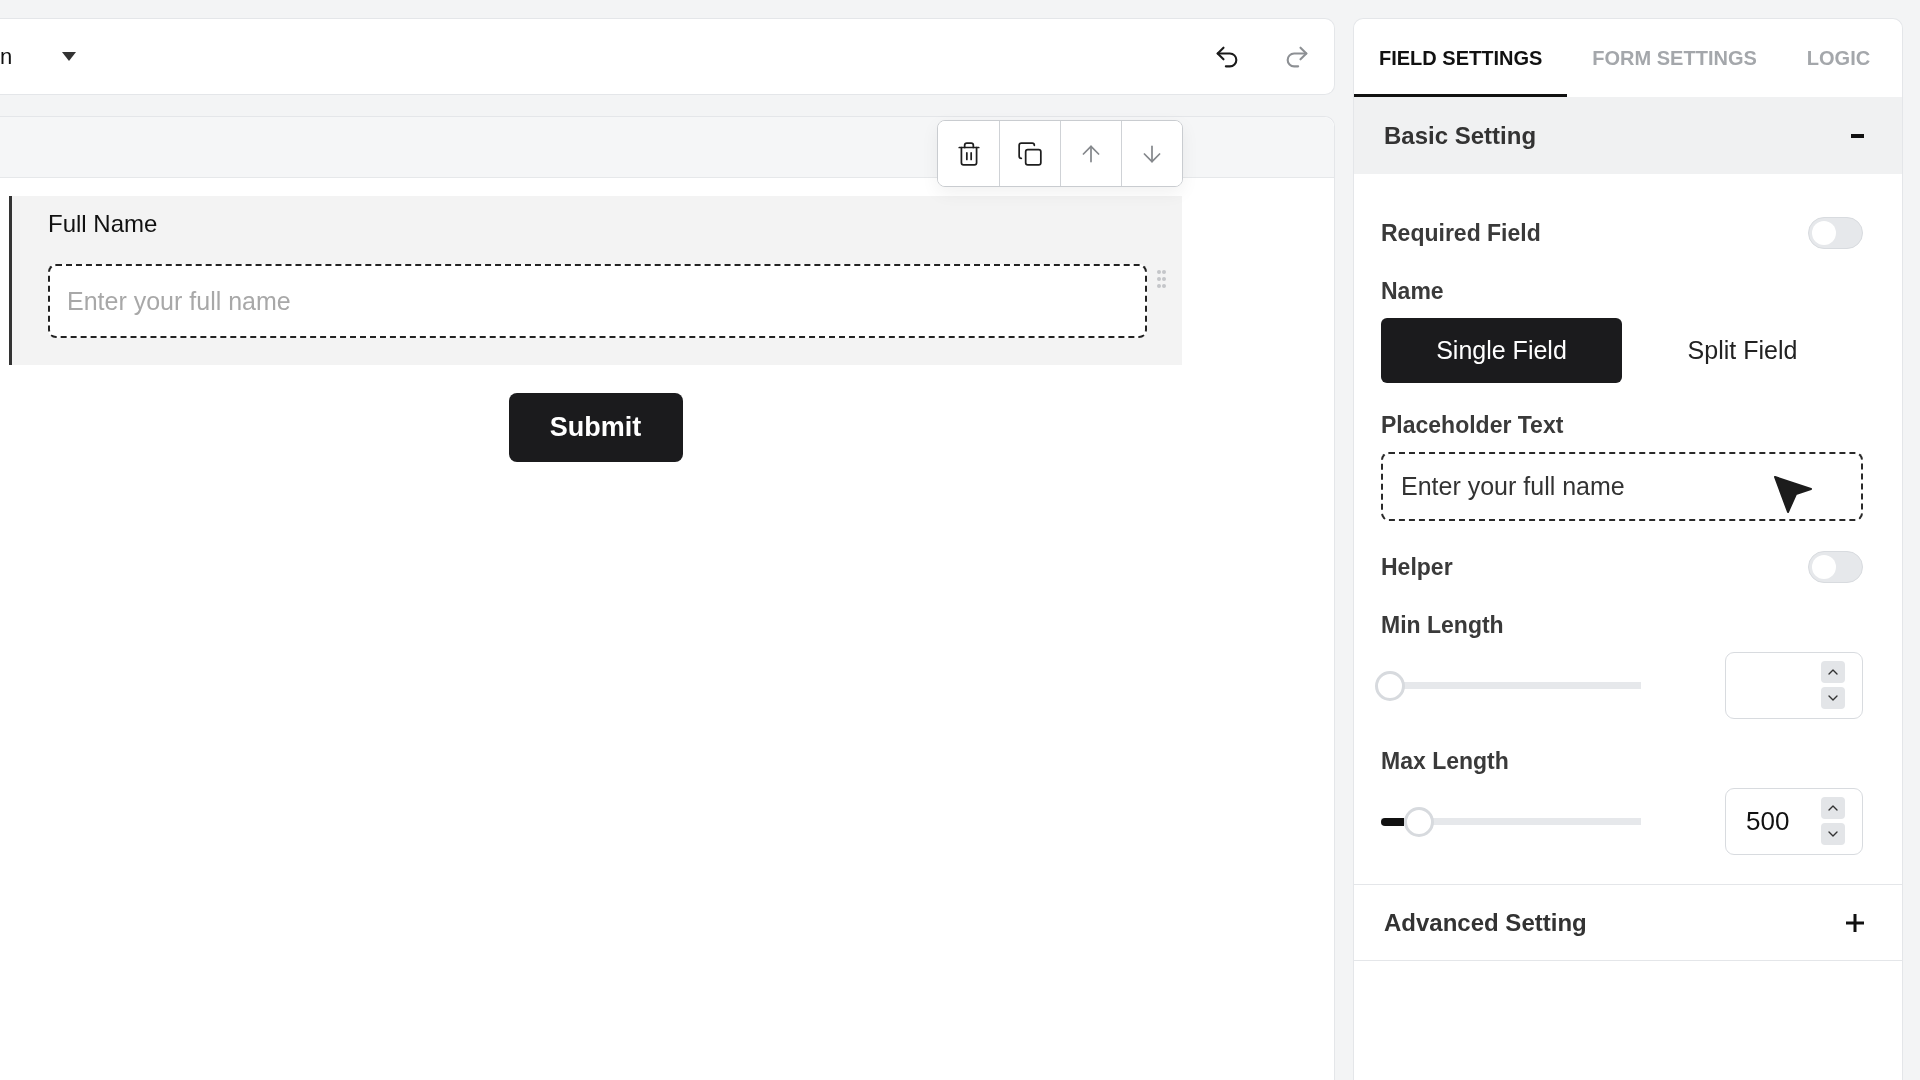  I want to click on submit-button: Submit, so click(595, 427).